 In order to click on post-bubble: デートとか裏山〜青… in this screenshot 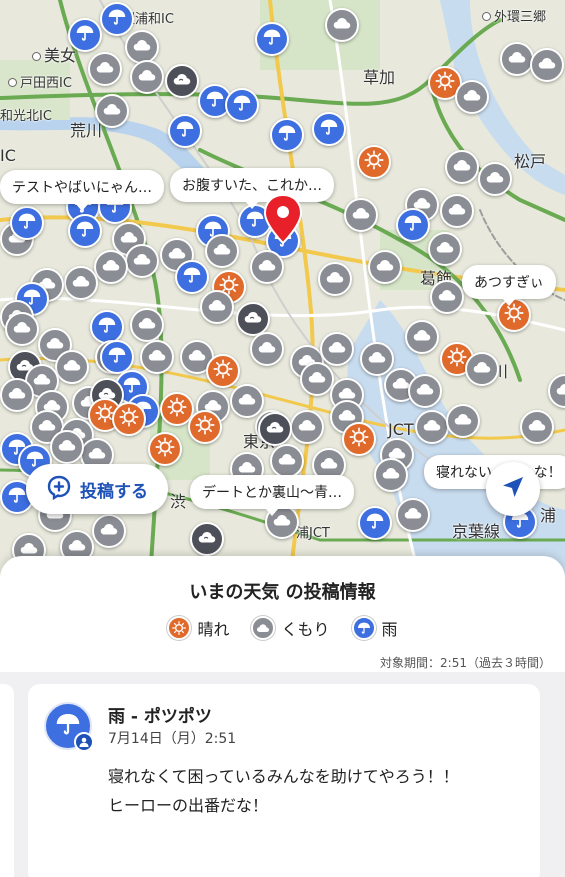, I will do `click(272, 495)`.